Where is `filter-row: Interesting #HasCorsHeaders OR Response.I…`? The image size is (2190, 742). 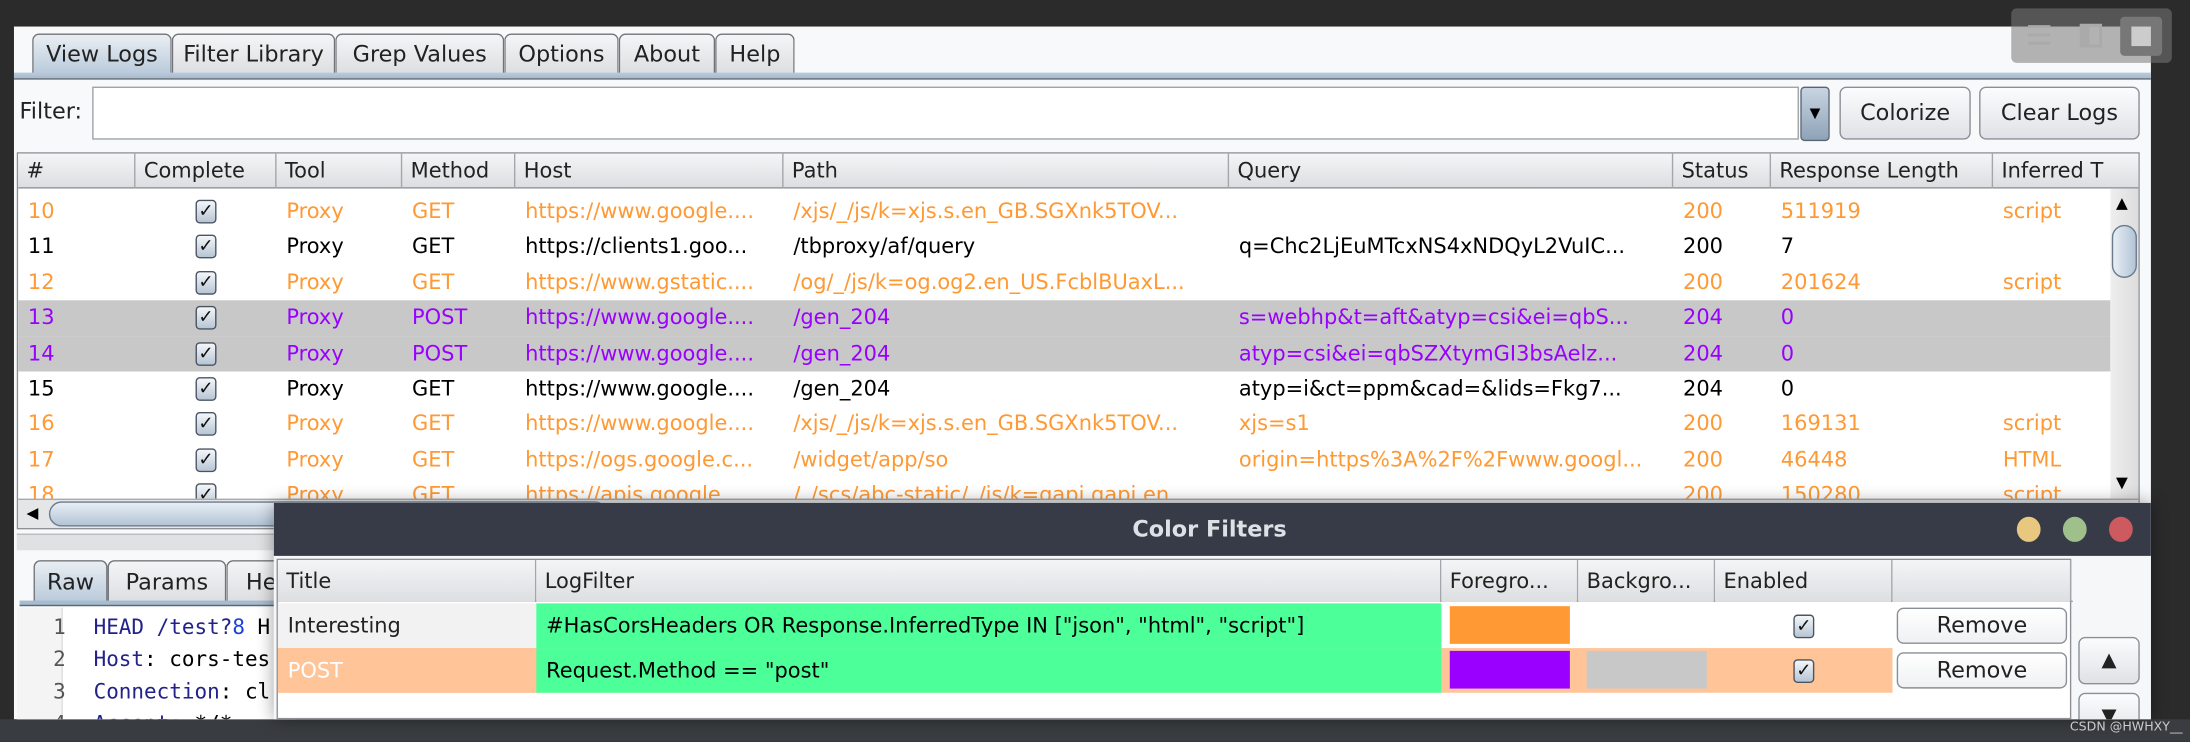 filter-row: Interesting #HasCorsHeaders OR Response.I… is located at coordinates (1085, 626).